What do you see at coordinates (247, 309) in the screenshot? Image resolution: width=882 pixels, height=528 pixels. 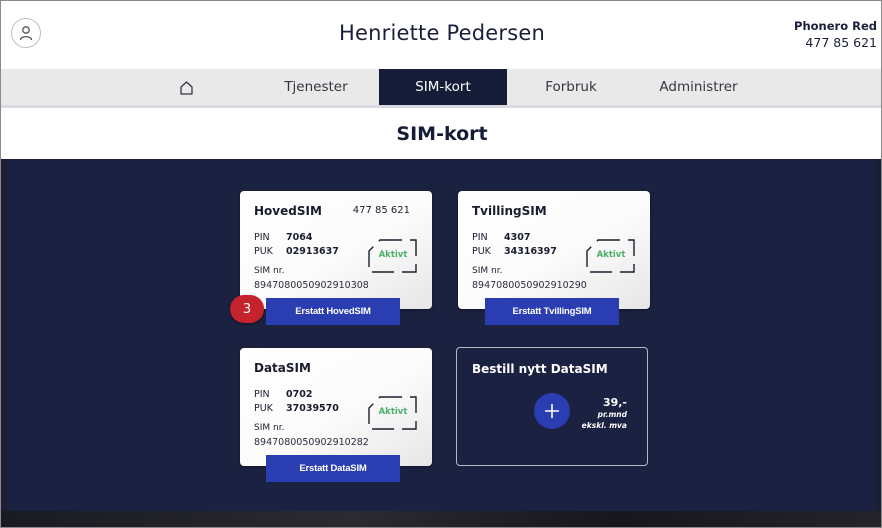 I see `step-badge: 3` at bounding box center [247, 309].